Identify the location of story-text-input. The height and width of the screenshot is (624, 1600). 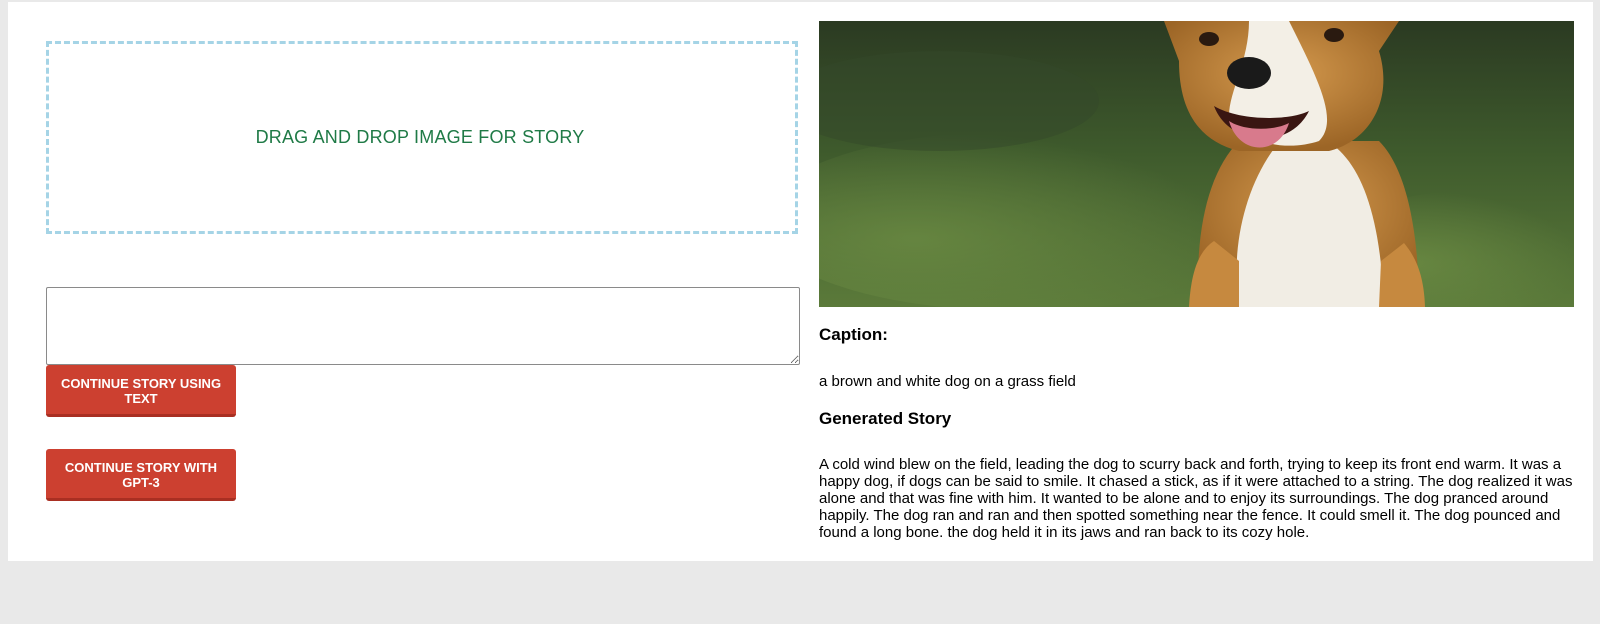
(423, 326).